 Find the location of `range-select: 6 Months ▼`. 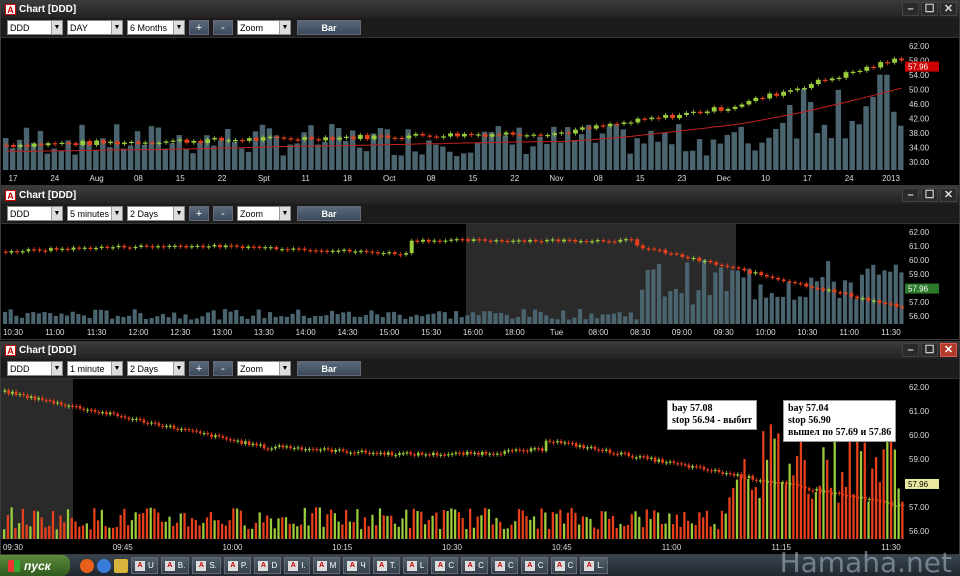

range-select: 6 Months ▼ is located at coordinates (156, 27).